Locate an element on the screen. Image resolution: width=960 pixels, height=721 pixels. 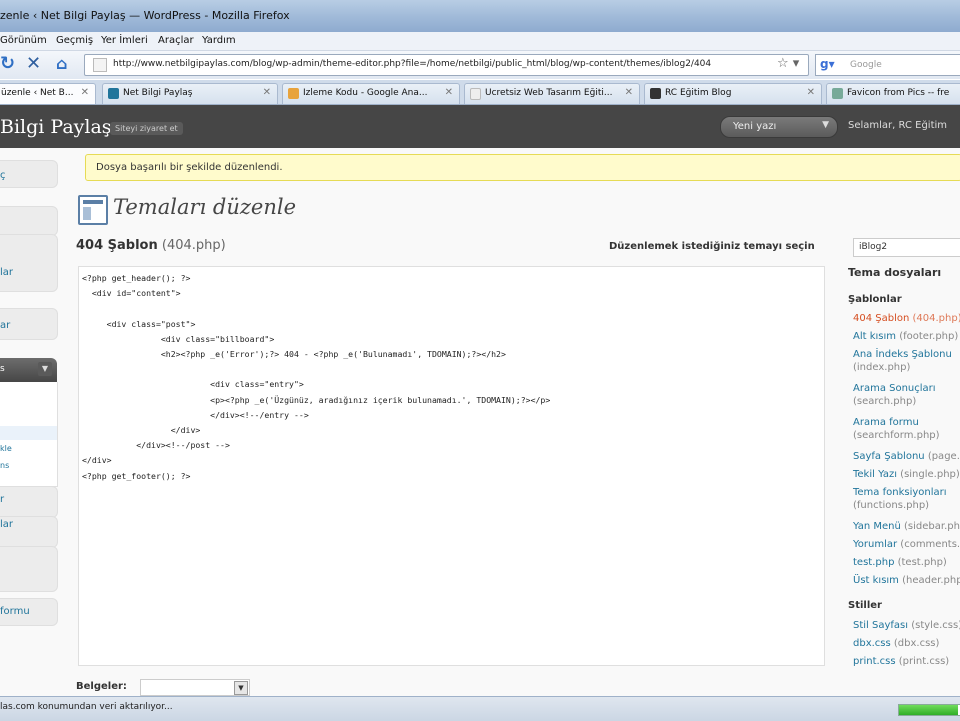
theme-file-filename: (footer.php) is located at coordinates (929, 336).